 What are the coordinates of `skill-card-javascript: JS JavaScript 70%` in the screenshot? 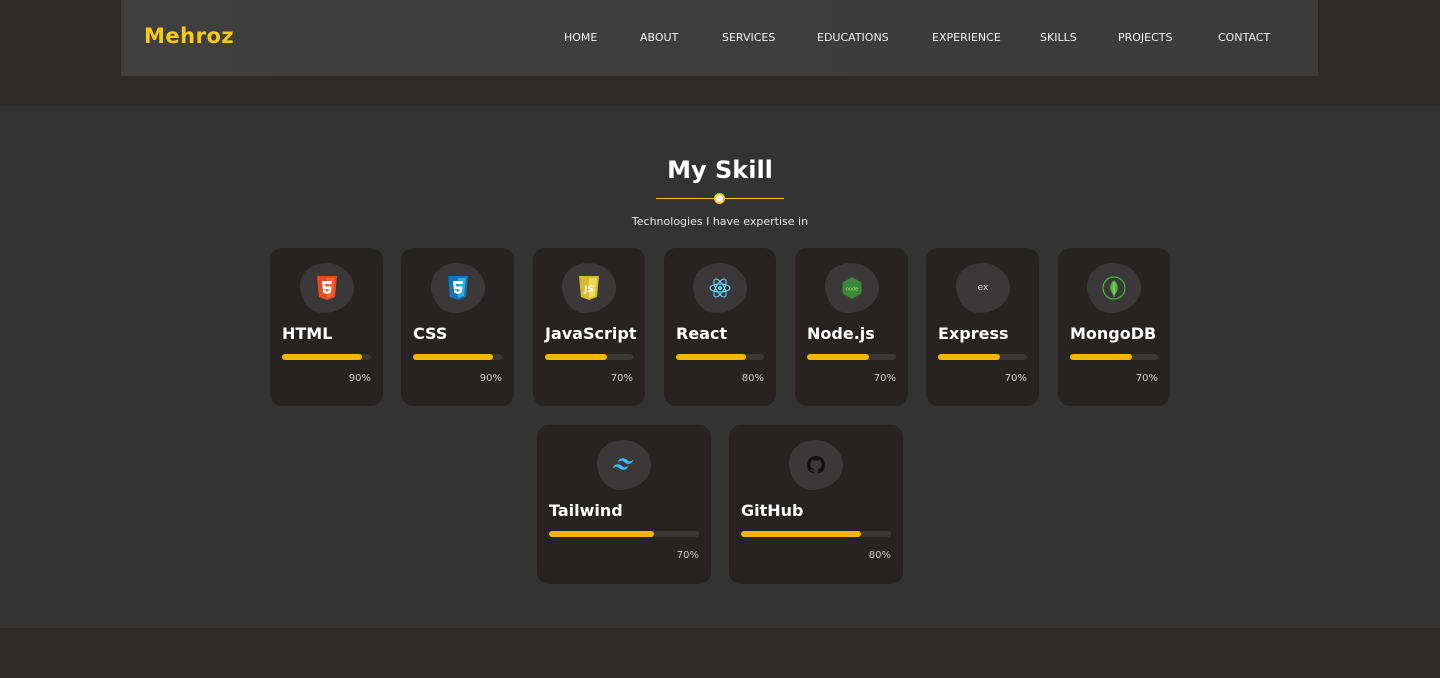 It's located at (589, 327).